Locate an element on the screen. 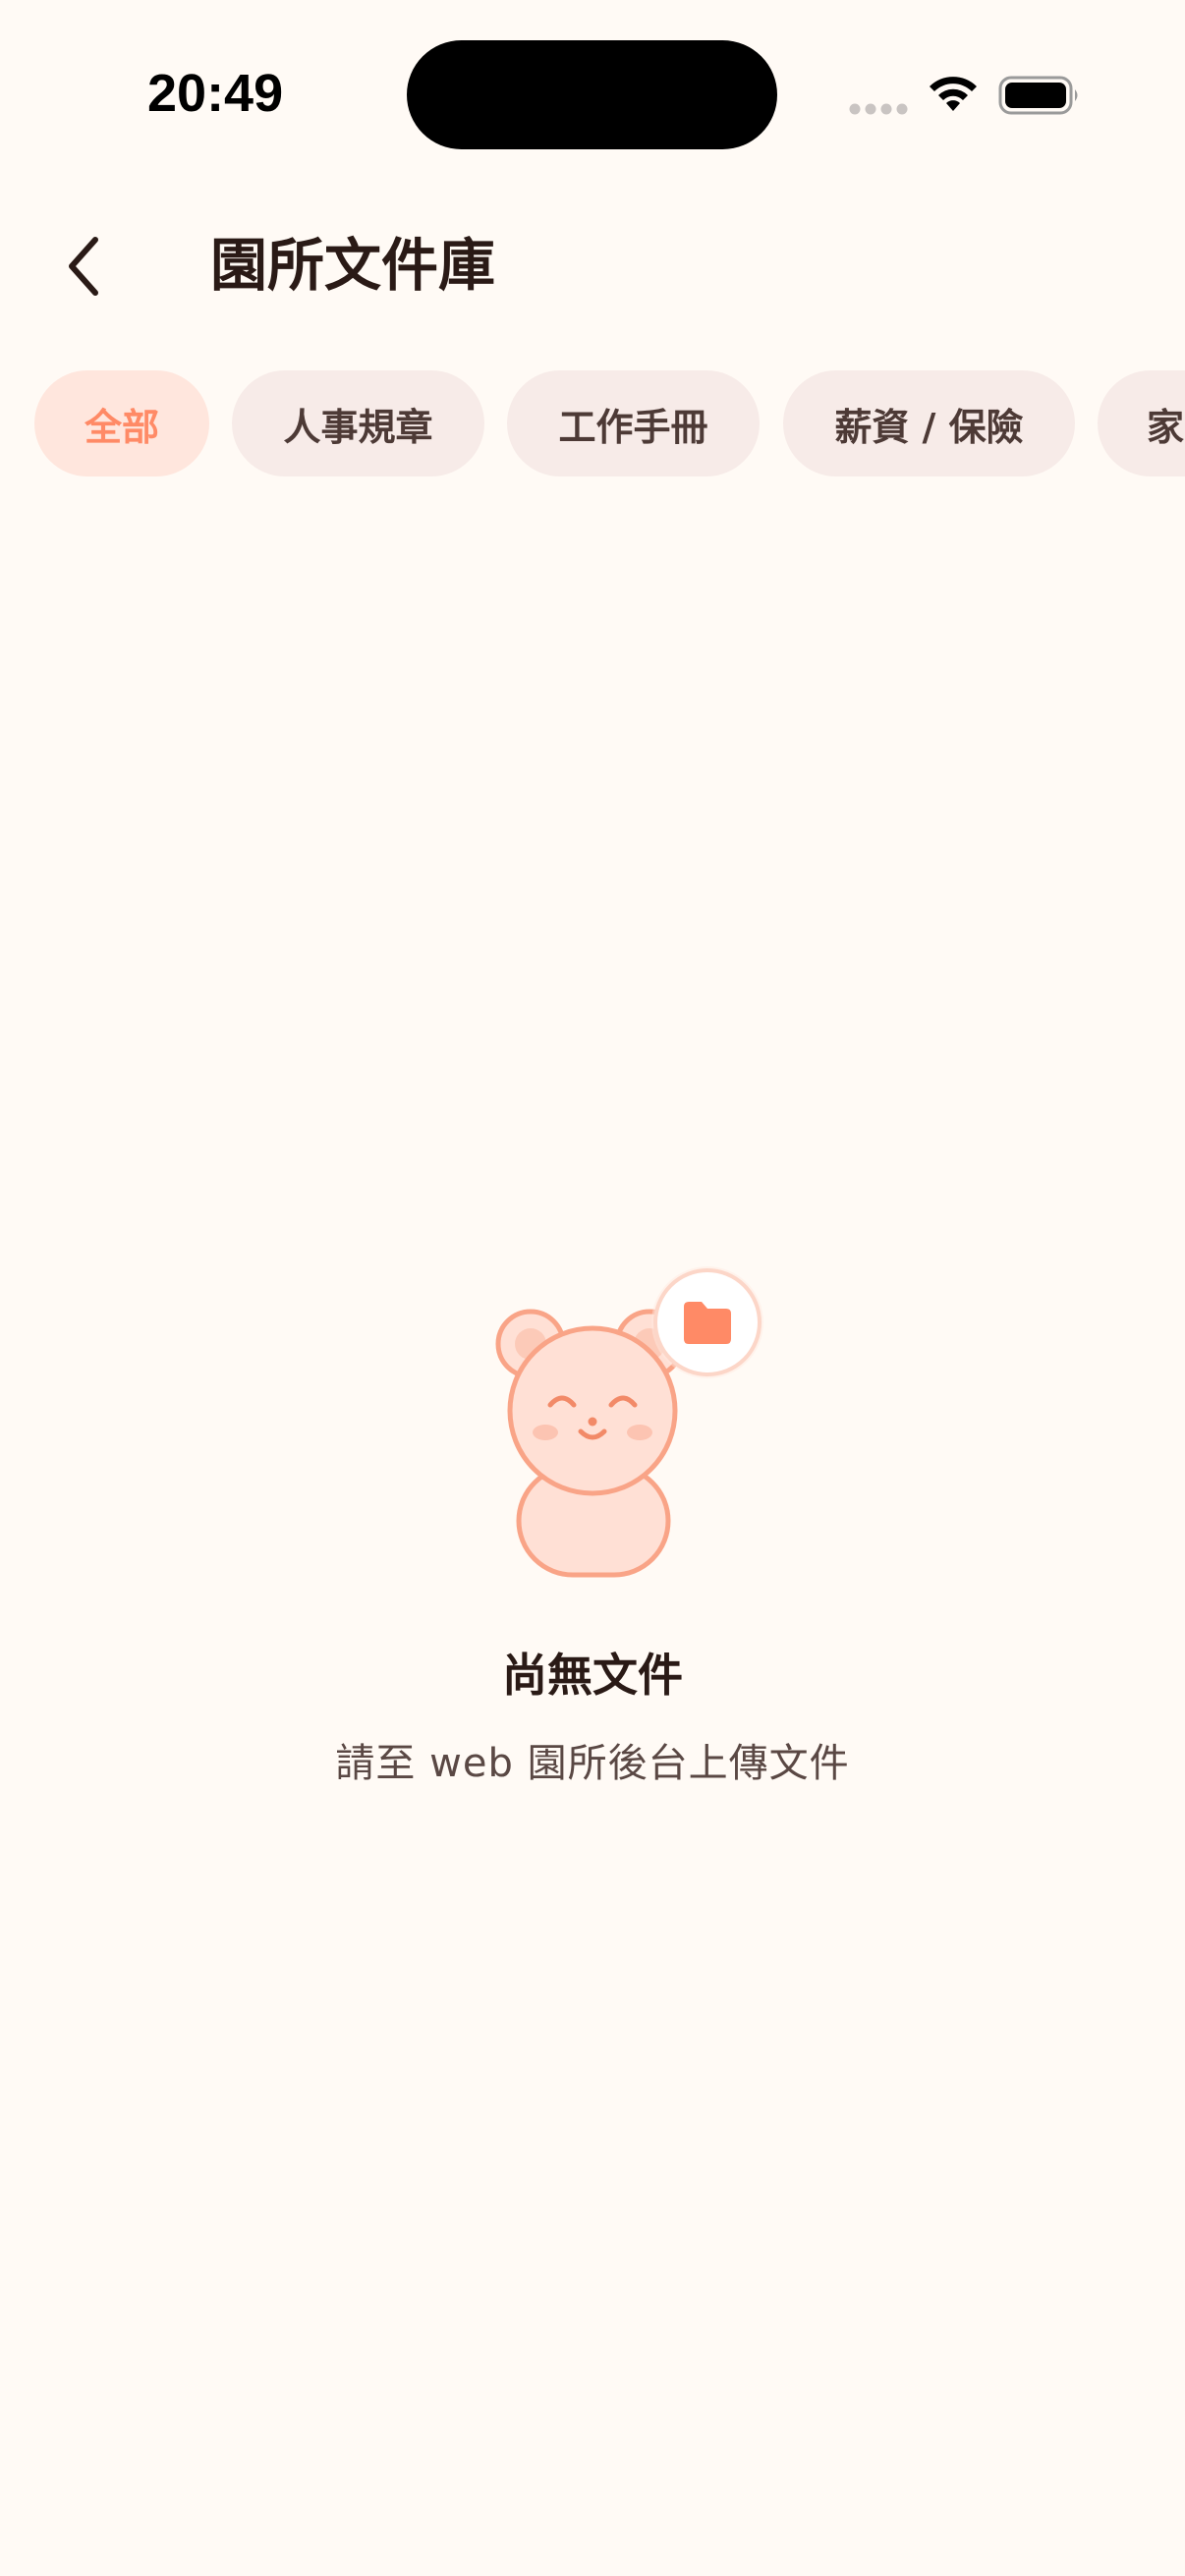 This screenshot has width=1185, height=2576. battery-icon is located at coordinates (1038, 95).